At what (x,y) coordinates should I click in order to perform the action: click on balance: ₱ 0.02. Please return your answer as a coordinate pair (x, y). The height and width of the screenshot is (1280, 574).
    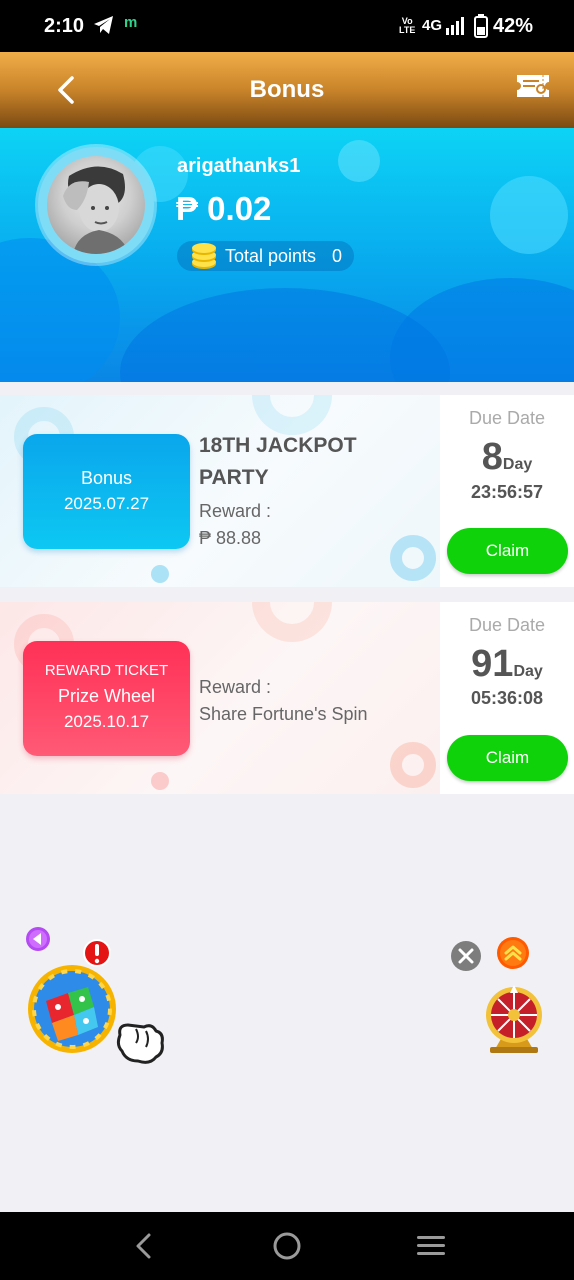
    Looking at the image, I should click on (224, 208).